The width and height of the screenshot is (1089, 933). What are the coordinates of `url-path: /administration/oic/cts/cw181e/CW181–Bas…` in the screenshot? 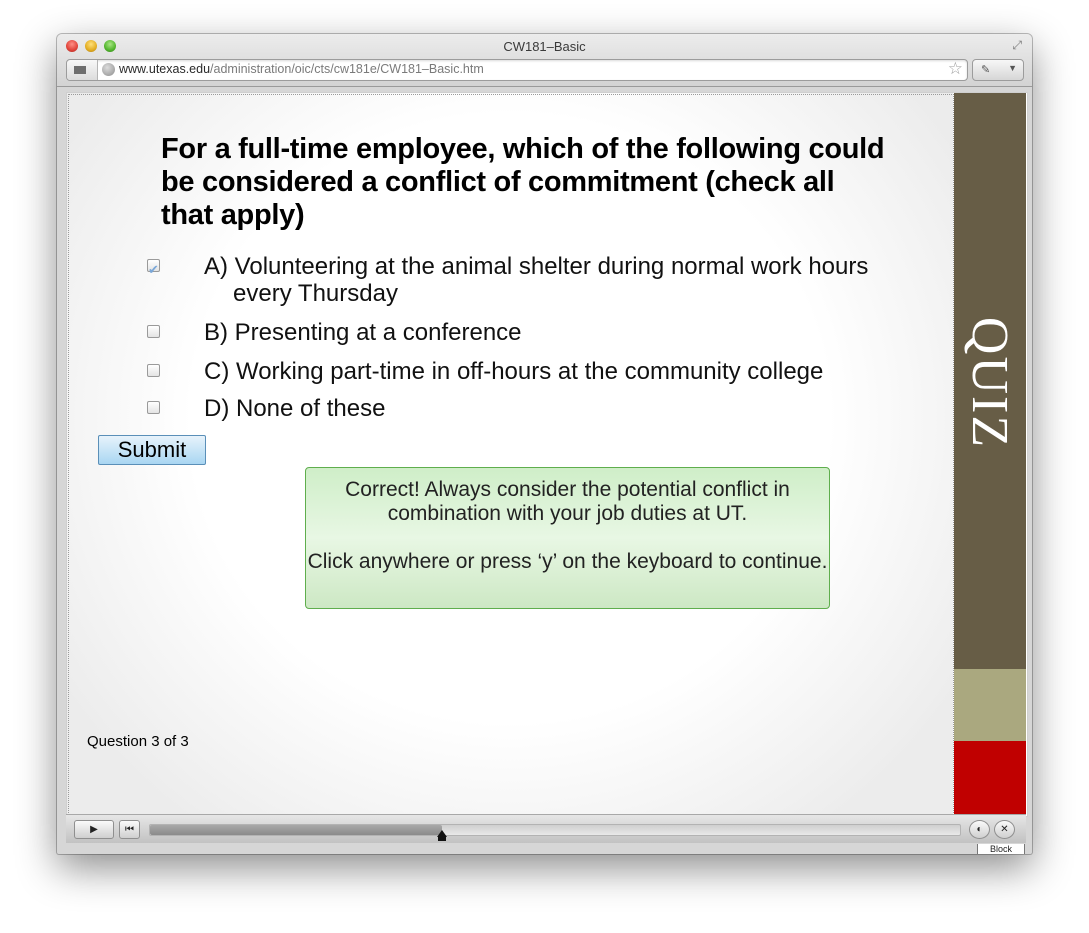 It's located at (347, 69).